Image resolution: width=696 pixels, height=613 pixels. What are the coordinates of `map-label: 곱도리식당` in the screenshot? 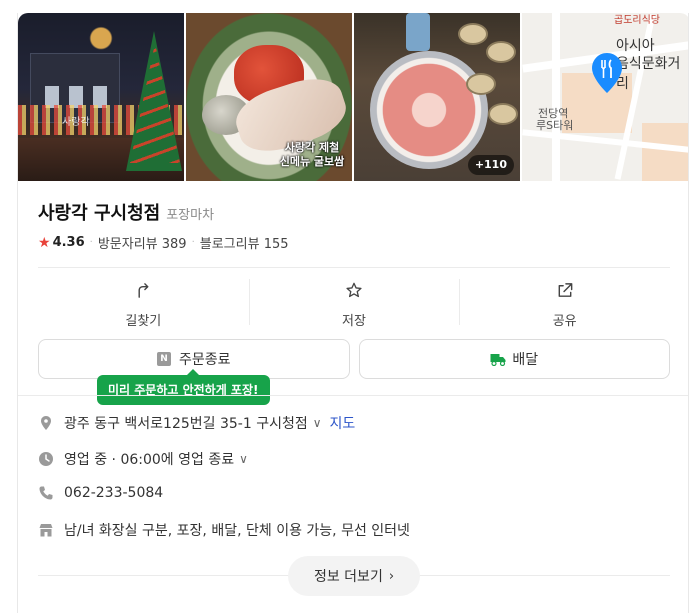 It's located at (637, 20).